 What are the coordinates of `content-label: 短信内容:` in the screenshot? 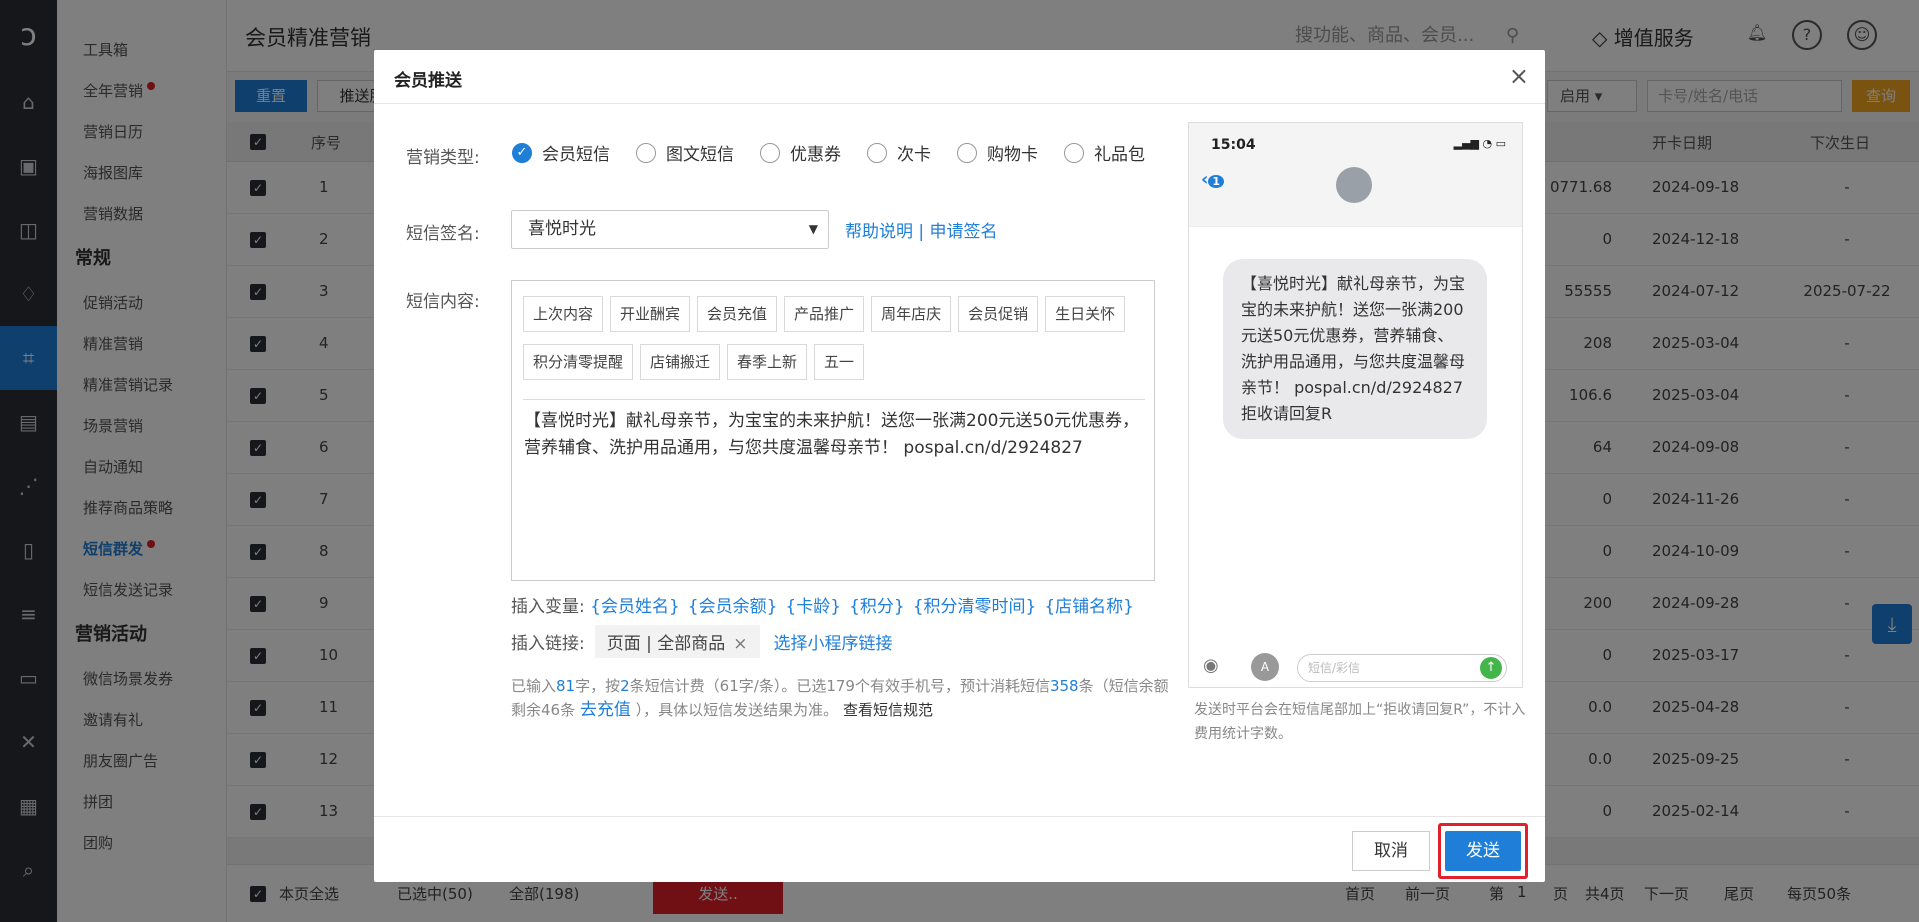 It's located at (443, 302).